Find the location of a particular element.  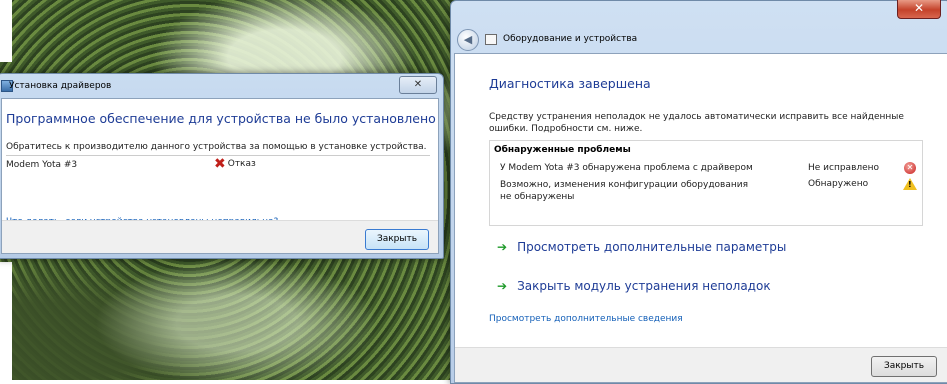

close-troubleshooter-link: ➔ Закрыть модуль устранения неполадок is located at coordinates (634, 286).